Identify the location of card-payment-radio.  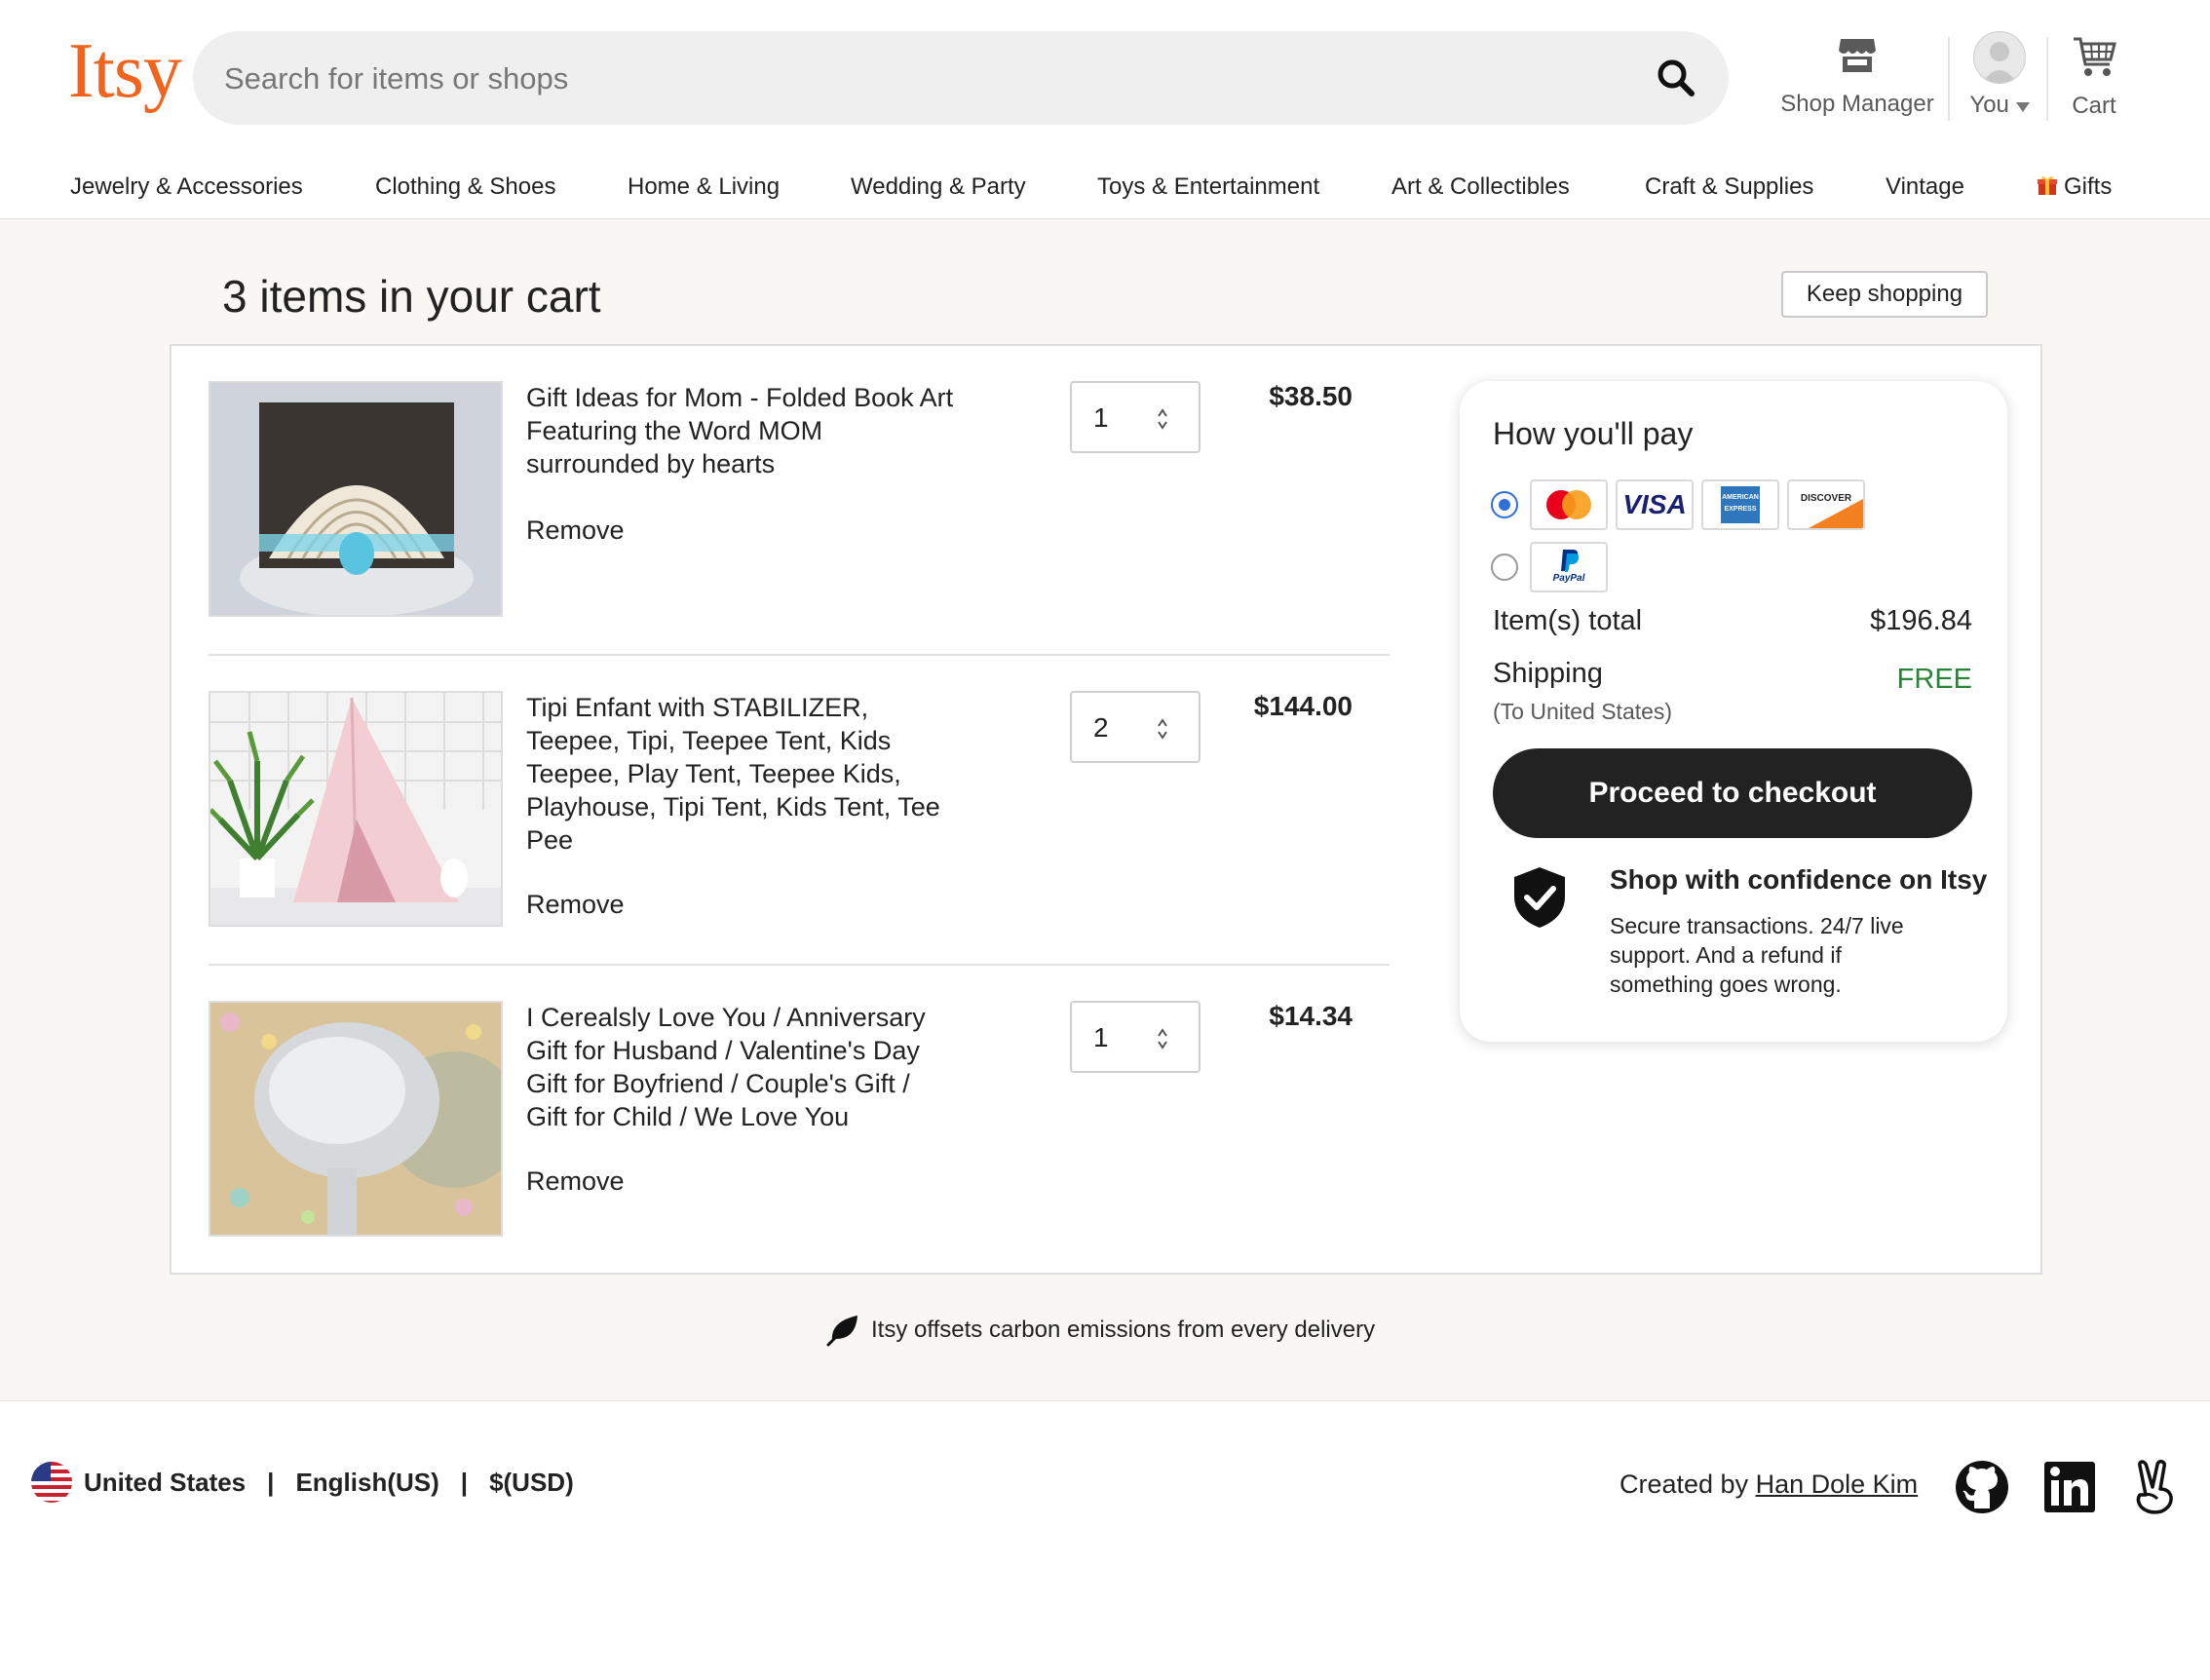
(1504, 504).